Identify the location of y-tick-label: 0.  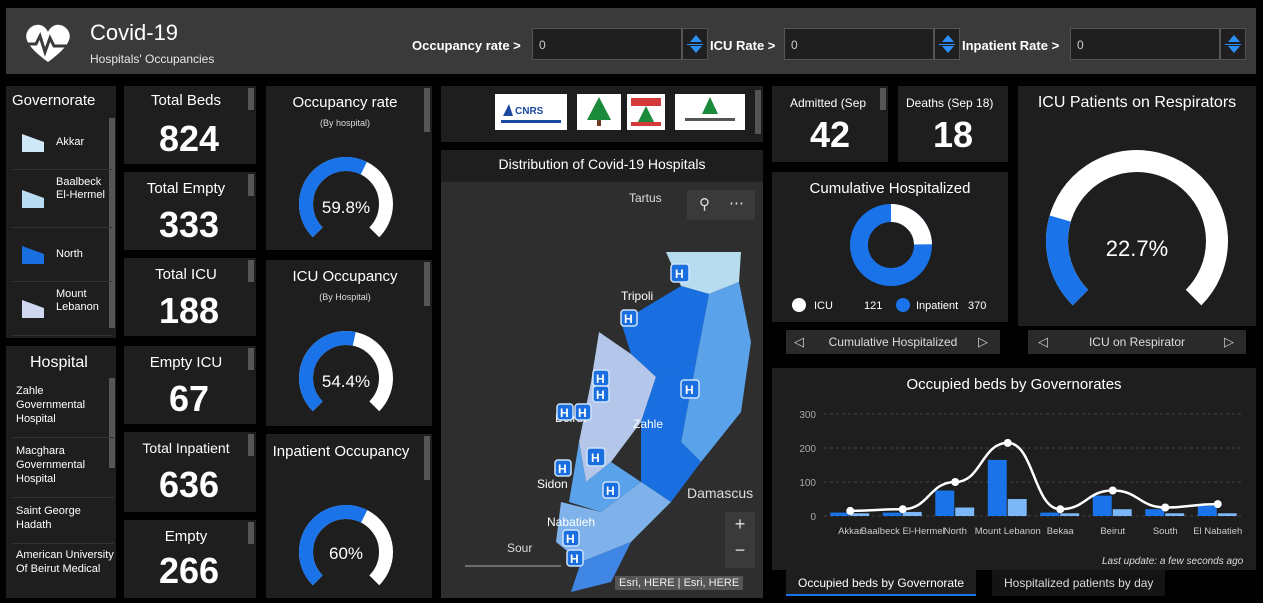
(813, 517).